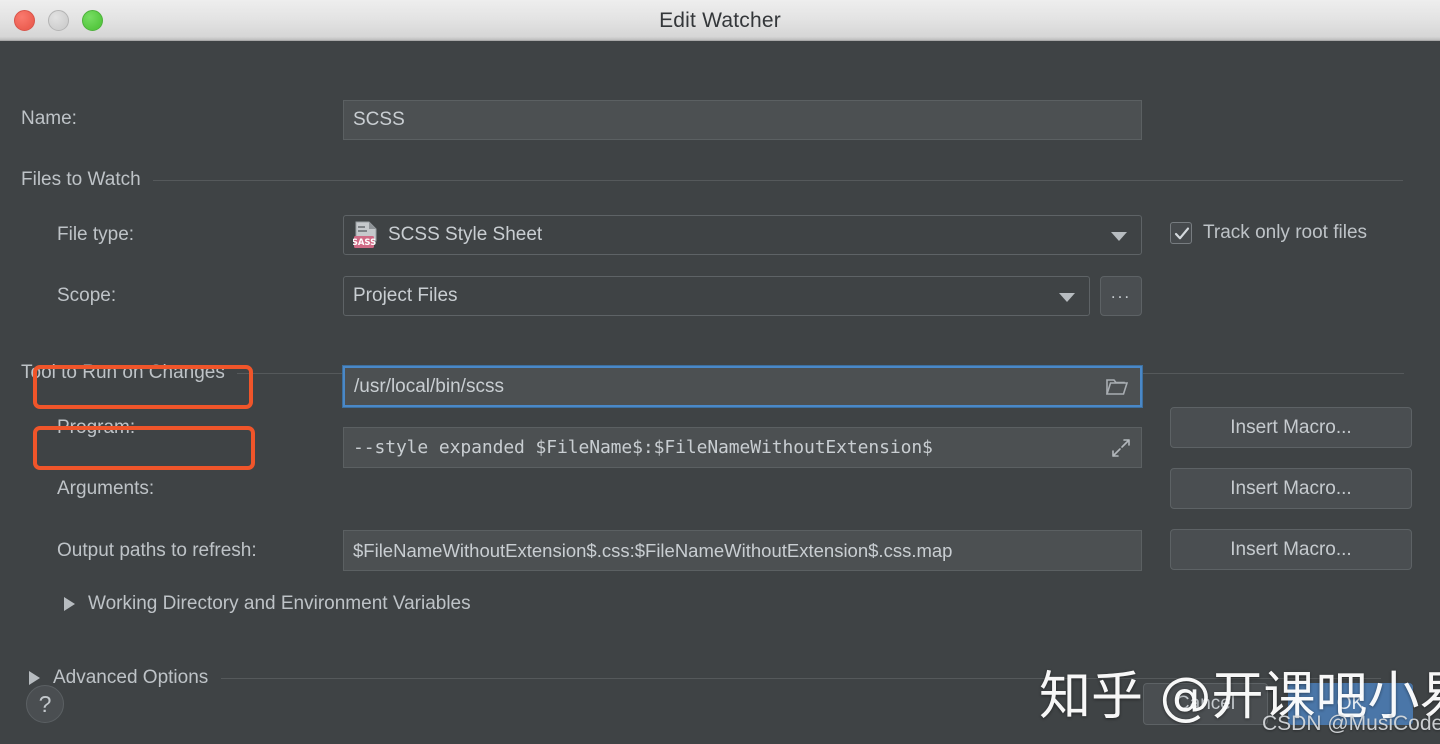 Image resolution: width=1440 pixels, height=744 pixels. I want to click on checkmark-icon, so click(1182, 233).